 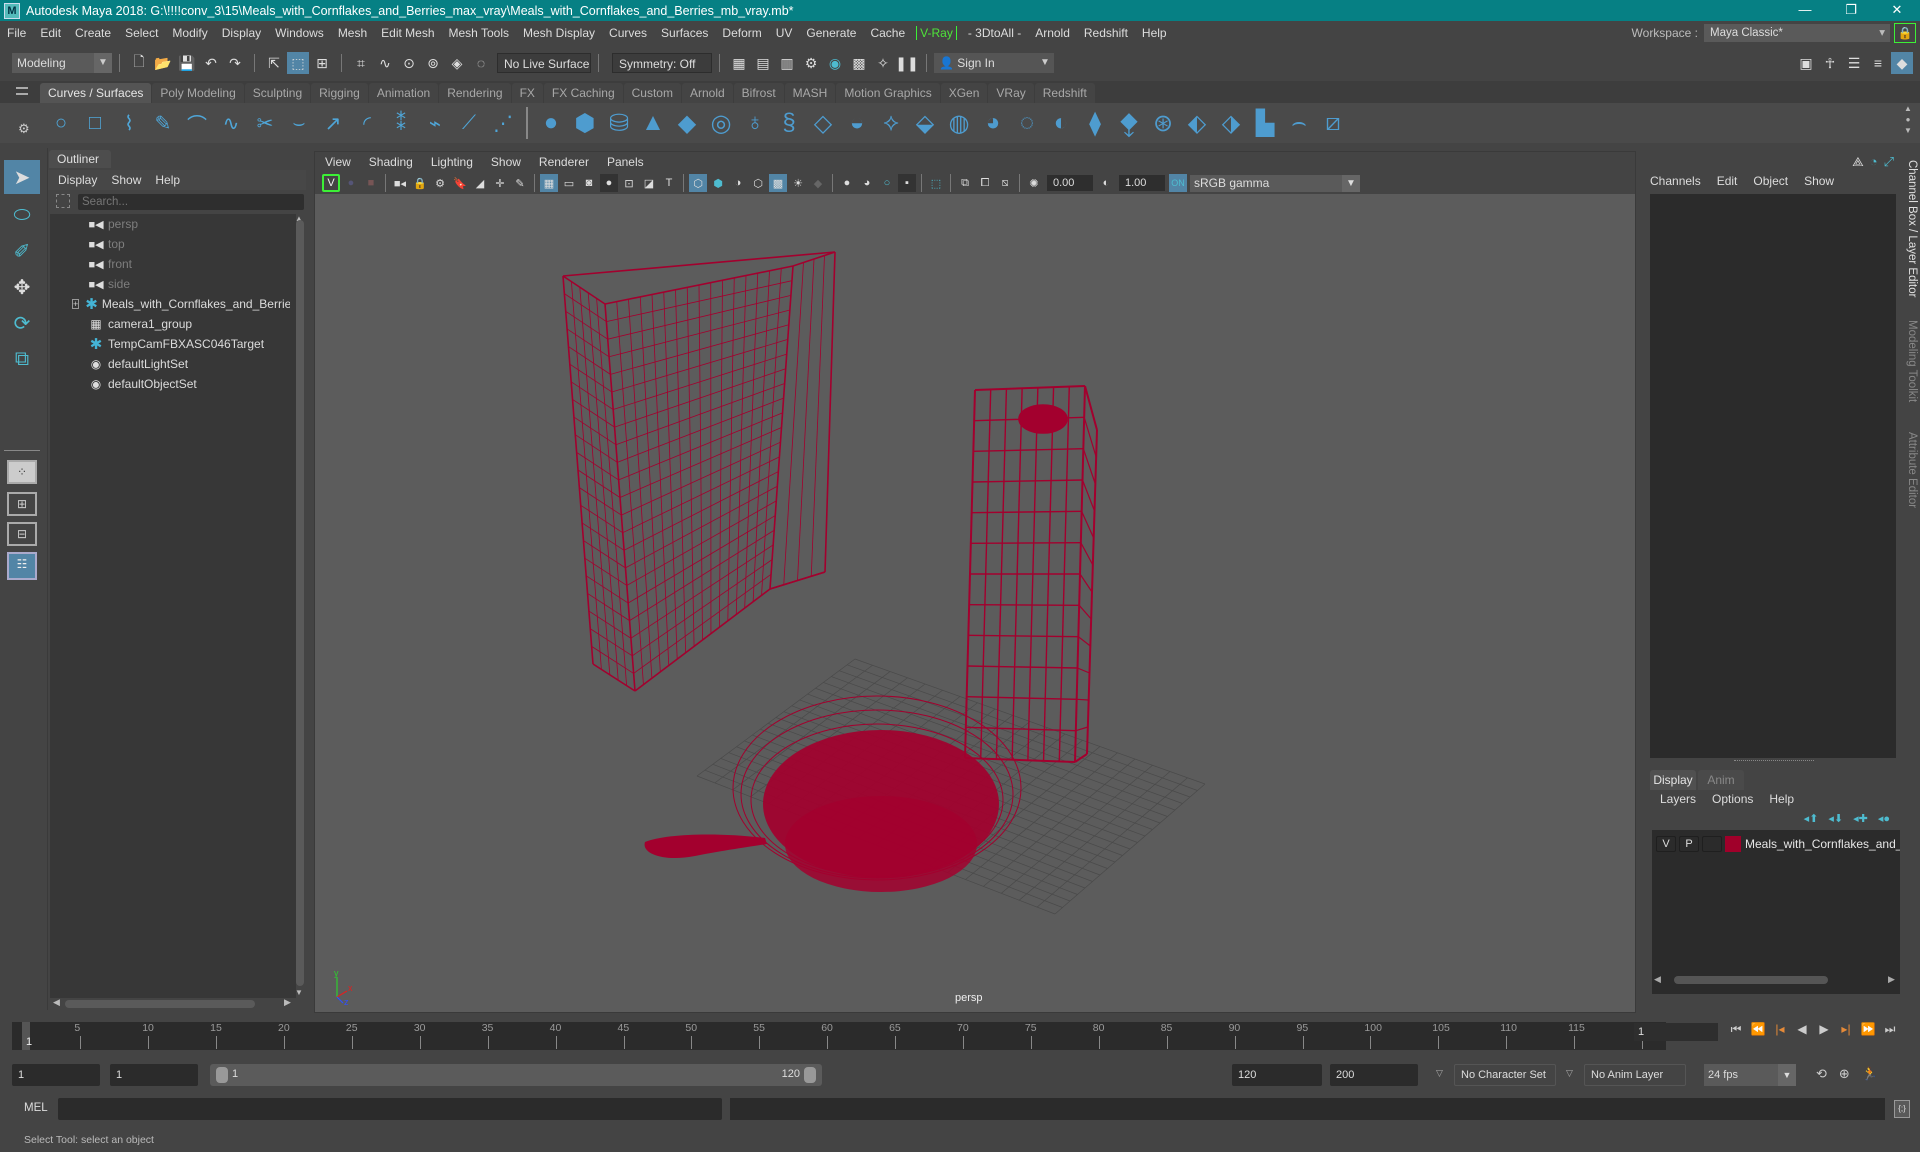 I want to click on camera-lock-icon: 🔒, so click(x=420, y=183).